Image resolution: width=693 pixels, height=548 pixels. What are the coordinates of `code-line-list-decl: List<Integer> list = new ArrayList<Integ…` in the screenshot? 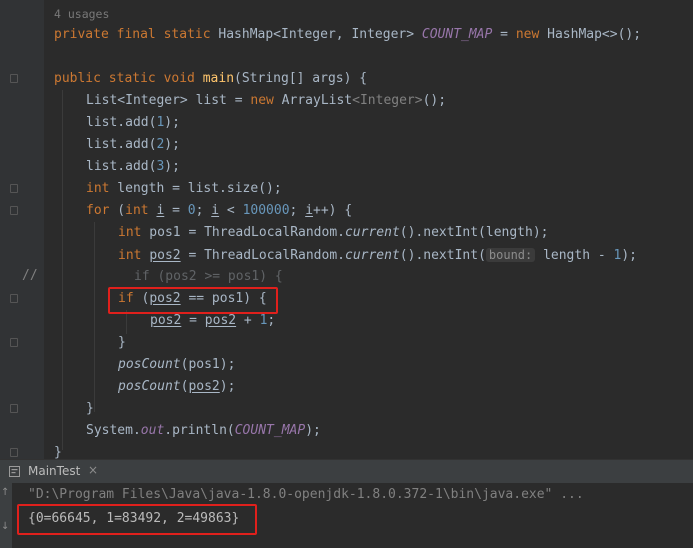 It's located at (266, 101).